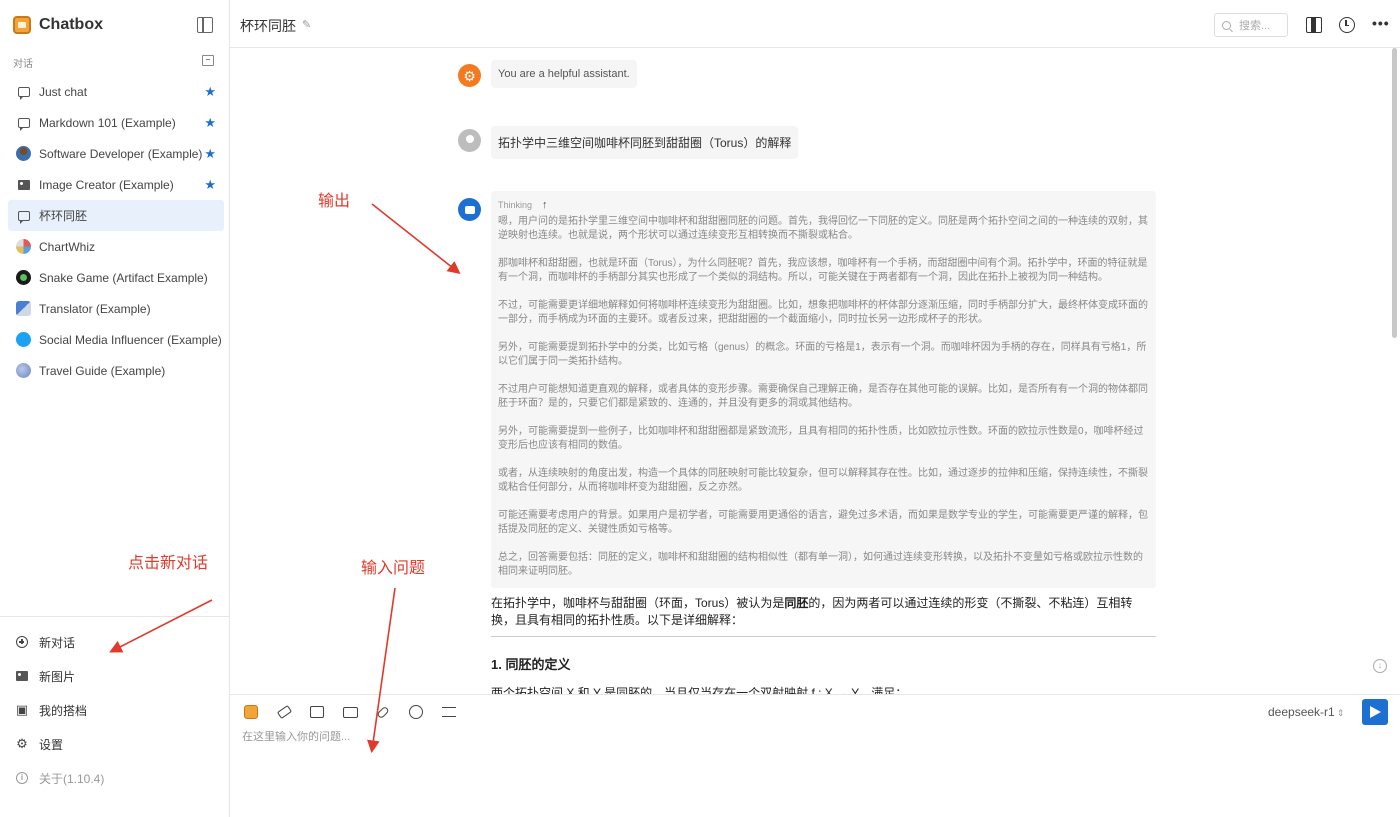 This screenshot has width=1400, height=817. Describe the element at coordinates (1347, 25) in the screenshot. I see `history-icon` at that location.